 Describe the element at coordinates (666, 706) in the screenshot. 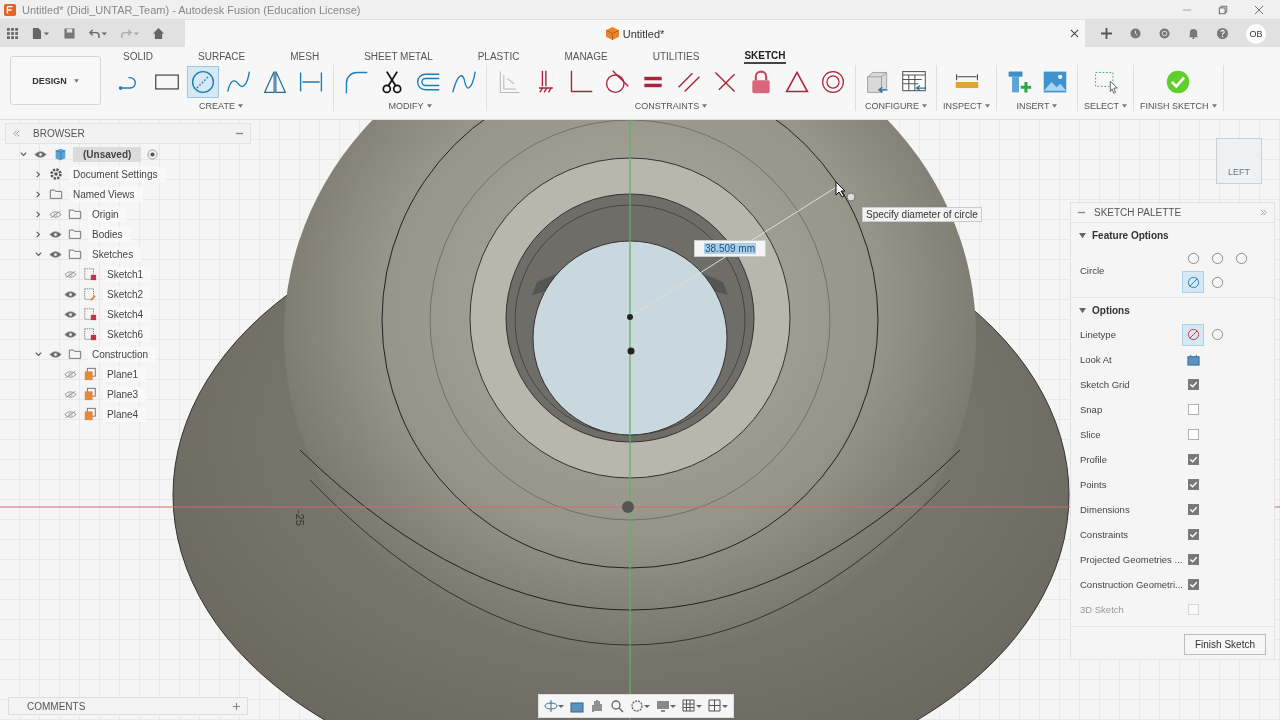

I see `display-icon` at that location.